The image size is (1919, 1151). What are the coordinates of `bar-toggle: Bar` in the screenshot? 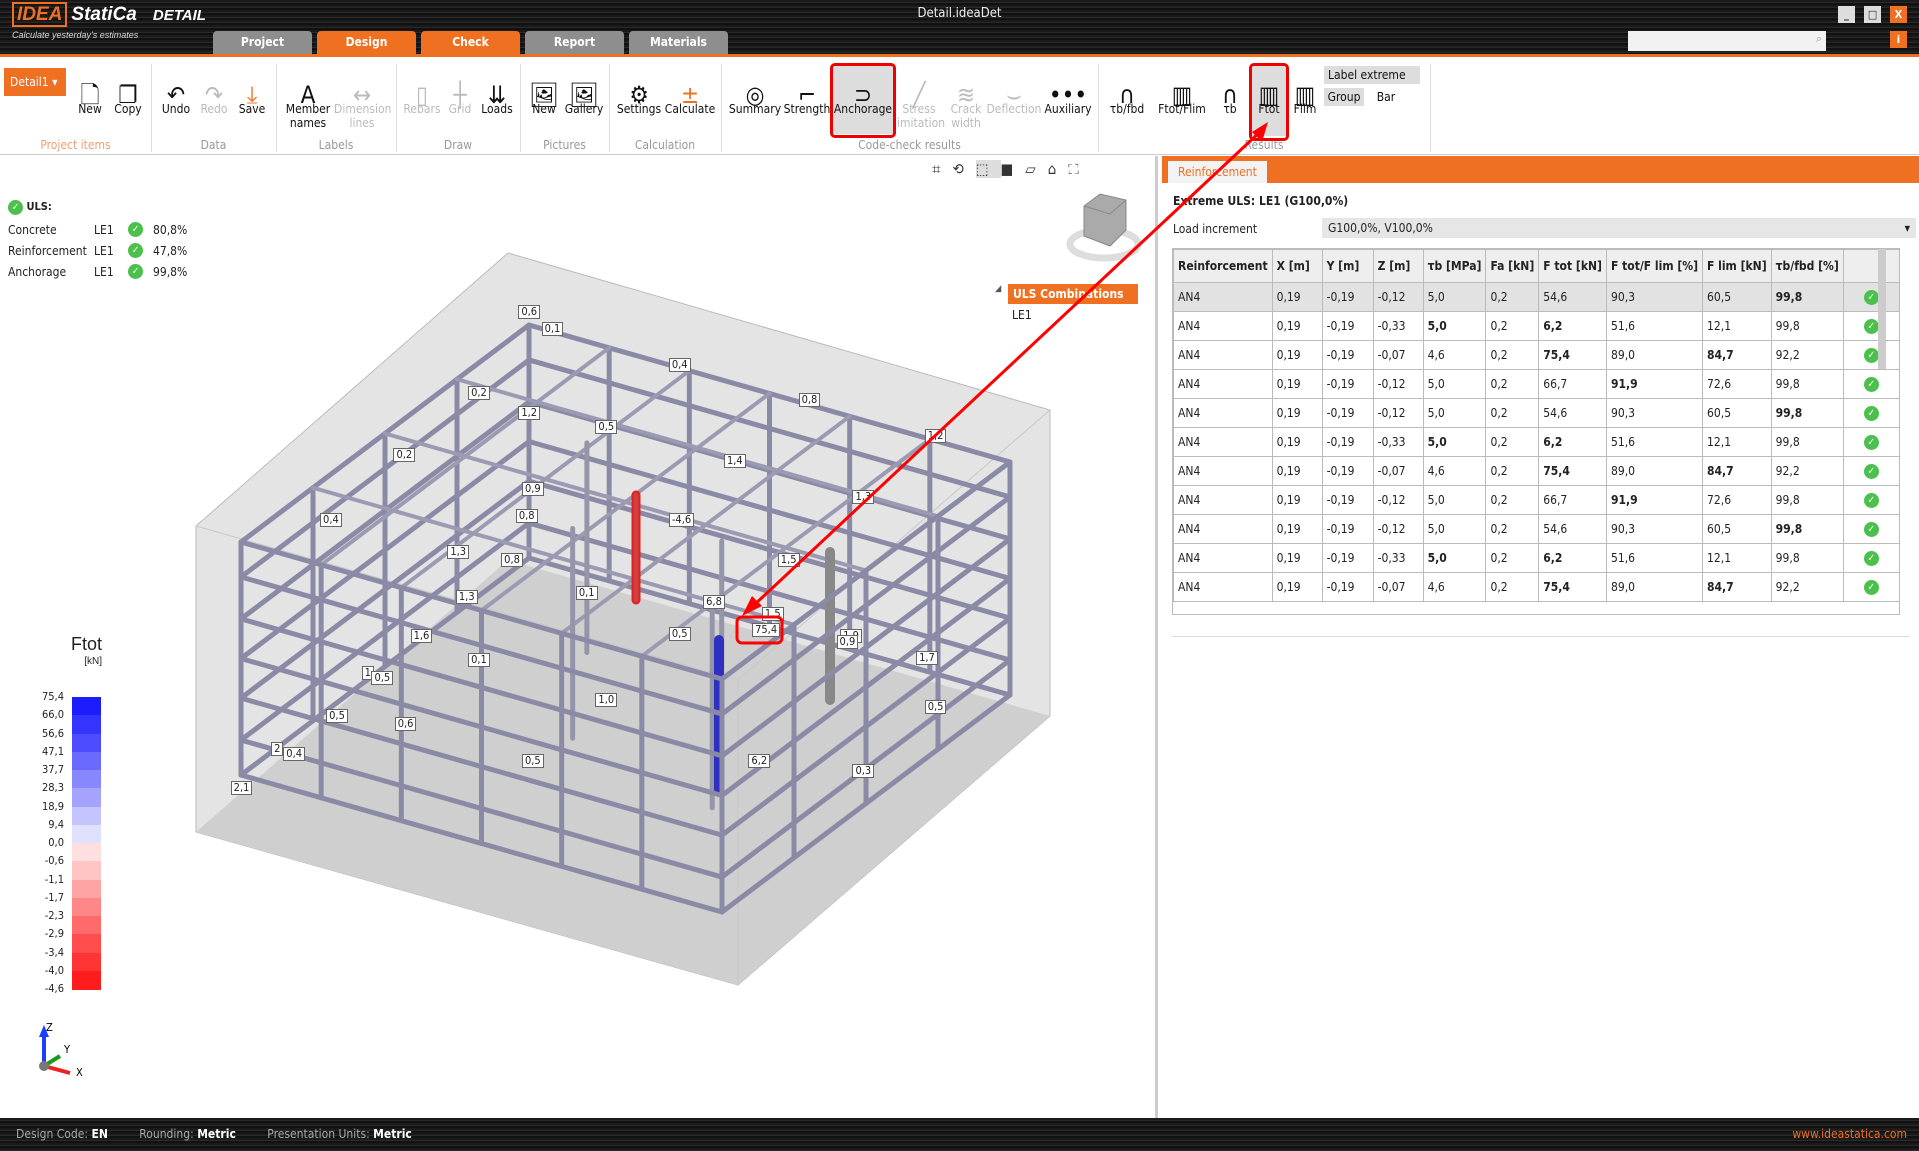 It's located at (1386, 97).